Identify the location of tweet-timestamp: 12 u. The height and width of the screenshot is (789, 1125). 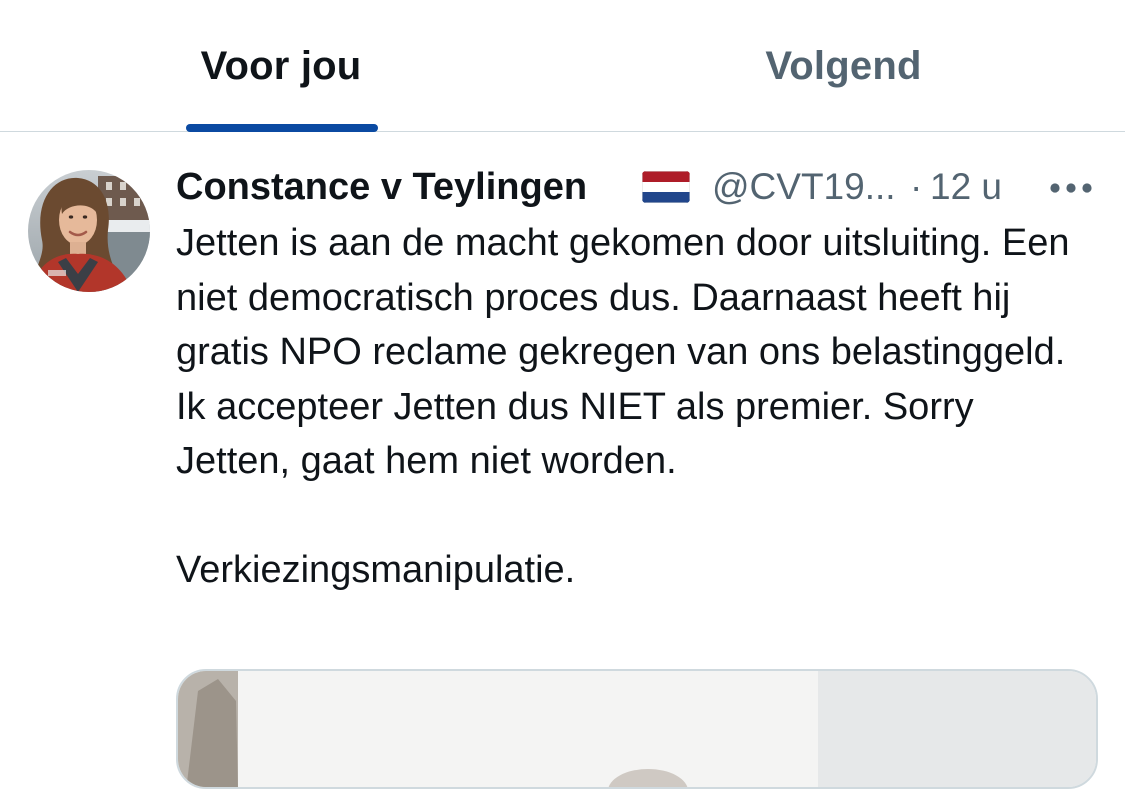
(966, 187).